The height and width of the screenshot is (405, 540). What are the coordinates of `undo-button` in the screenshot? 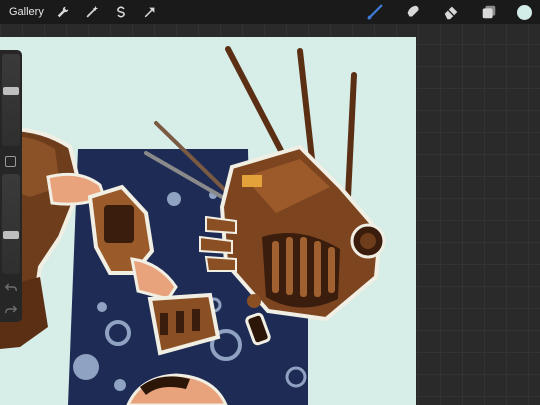 It's located at (11, 287).